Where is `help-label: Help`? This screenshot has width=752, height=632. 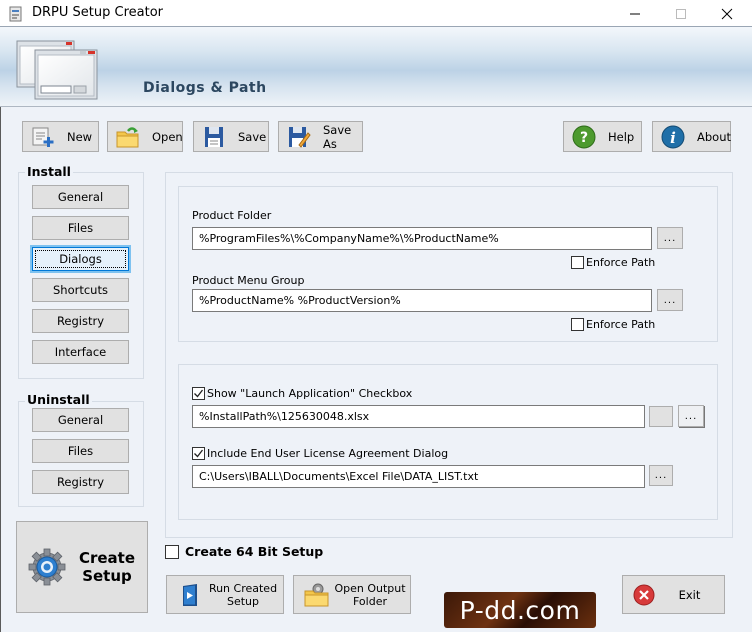
help-label: Help is located at coordinates (621, 136).